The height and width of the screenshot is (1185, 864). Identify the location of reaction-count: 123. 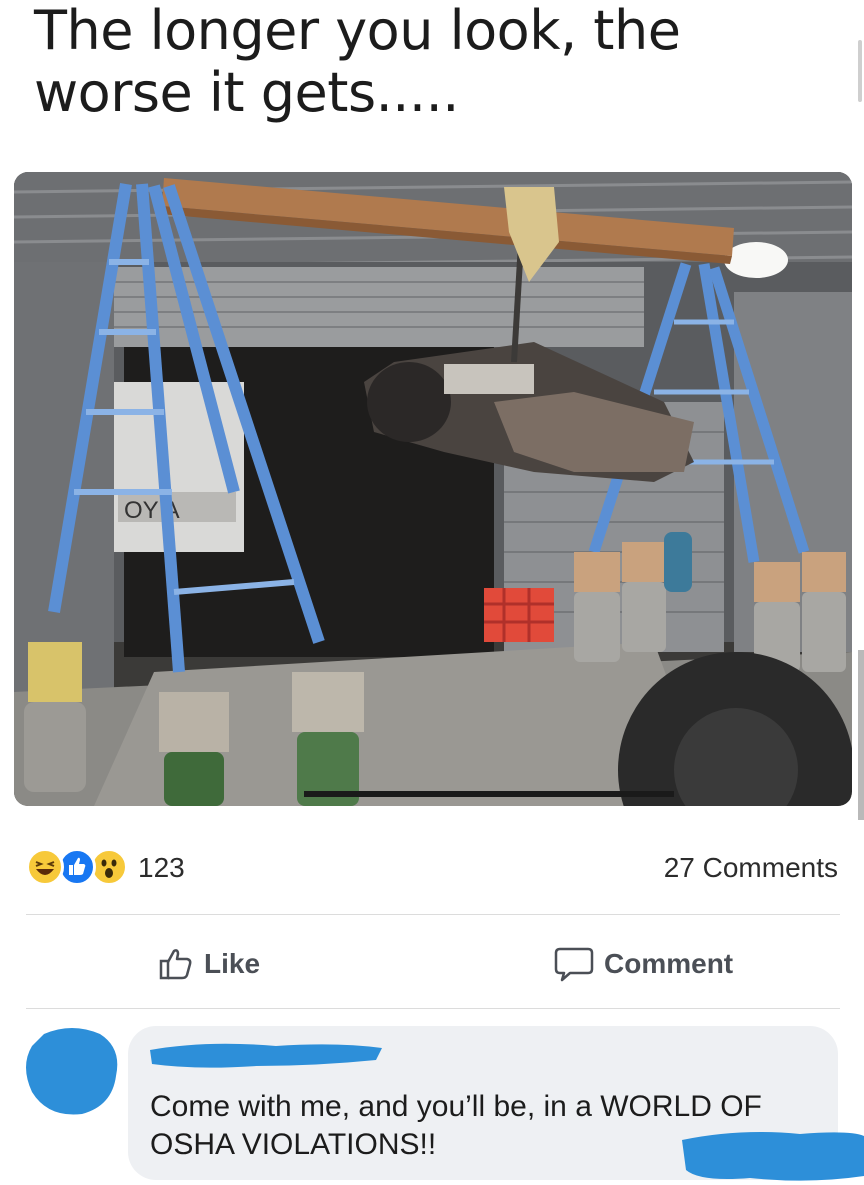
(161, 868).